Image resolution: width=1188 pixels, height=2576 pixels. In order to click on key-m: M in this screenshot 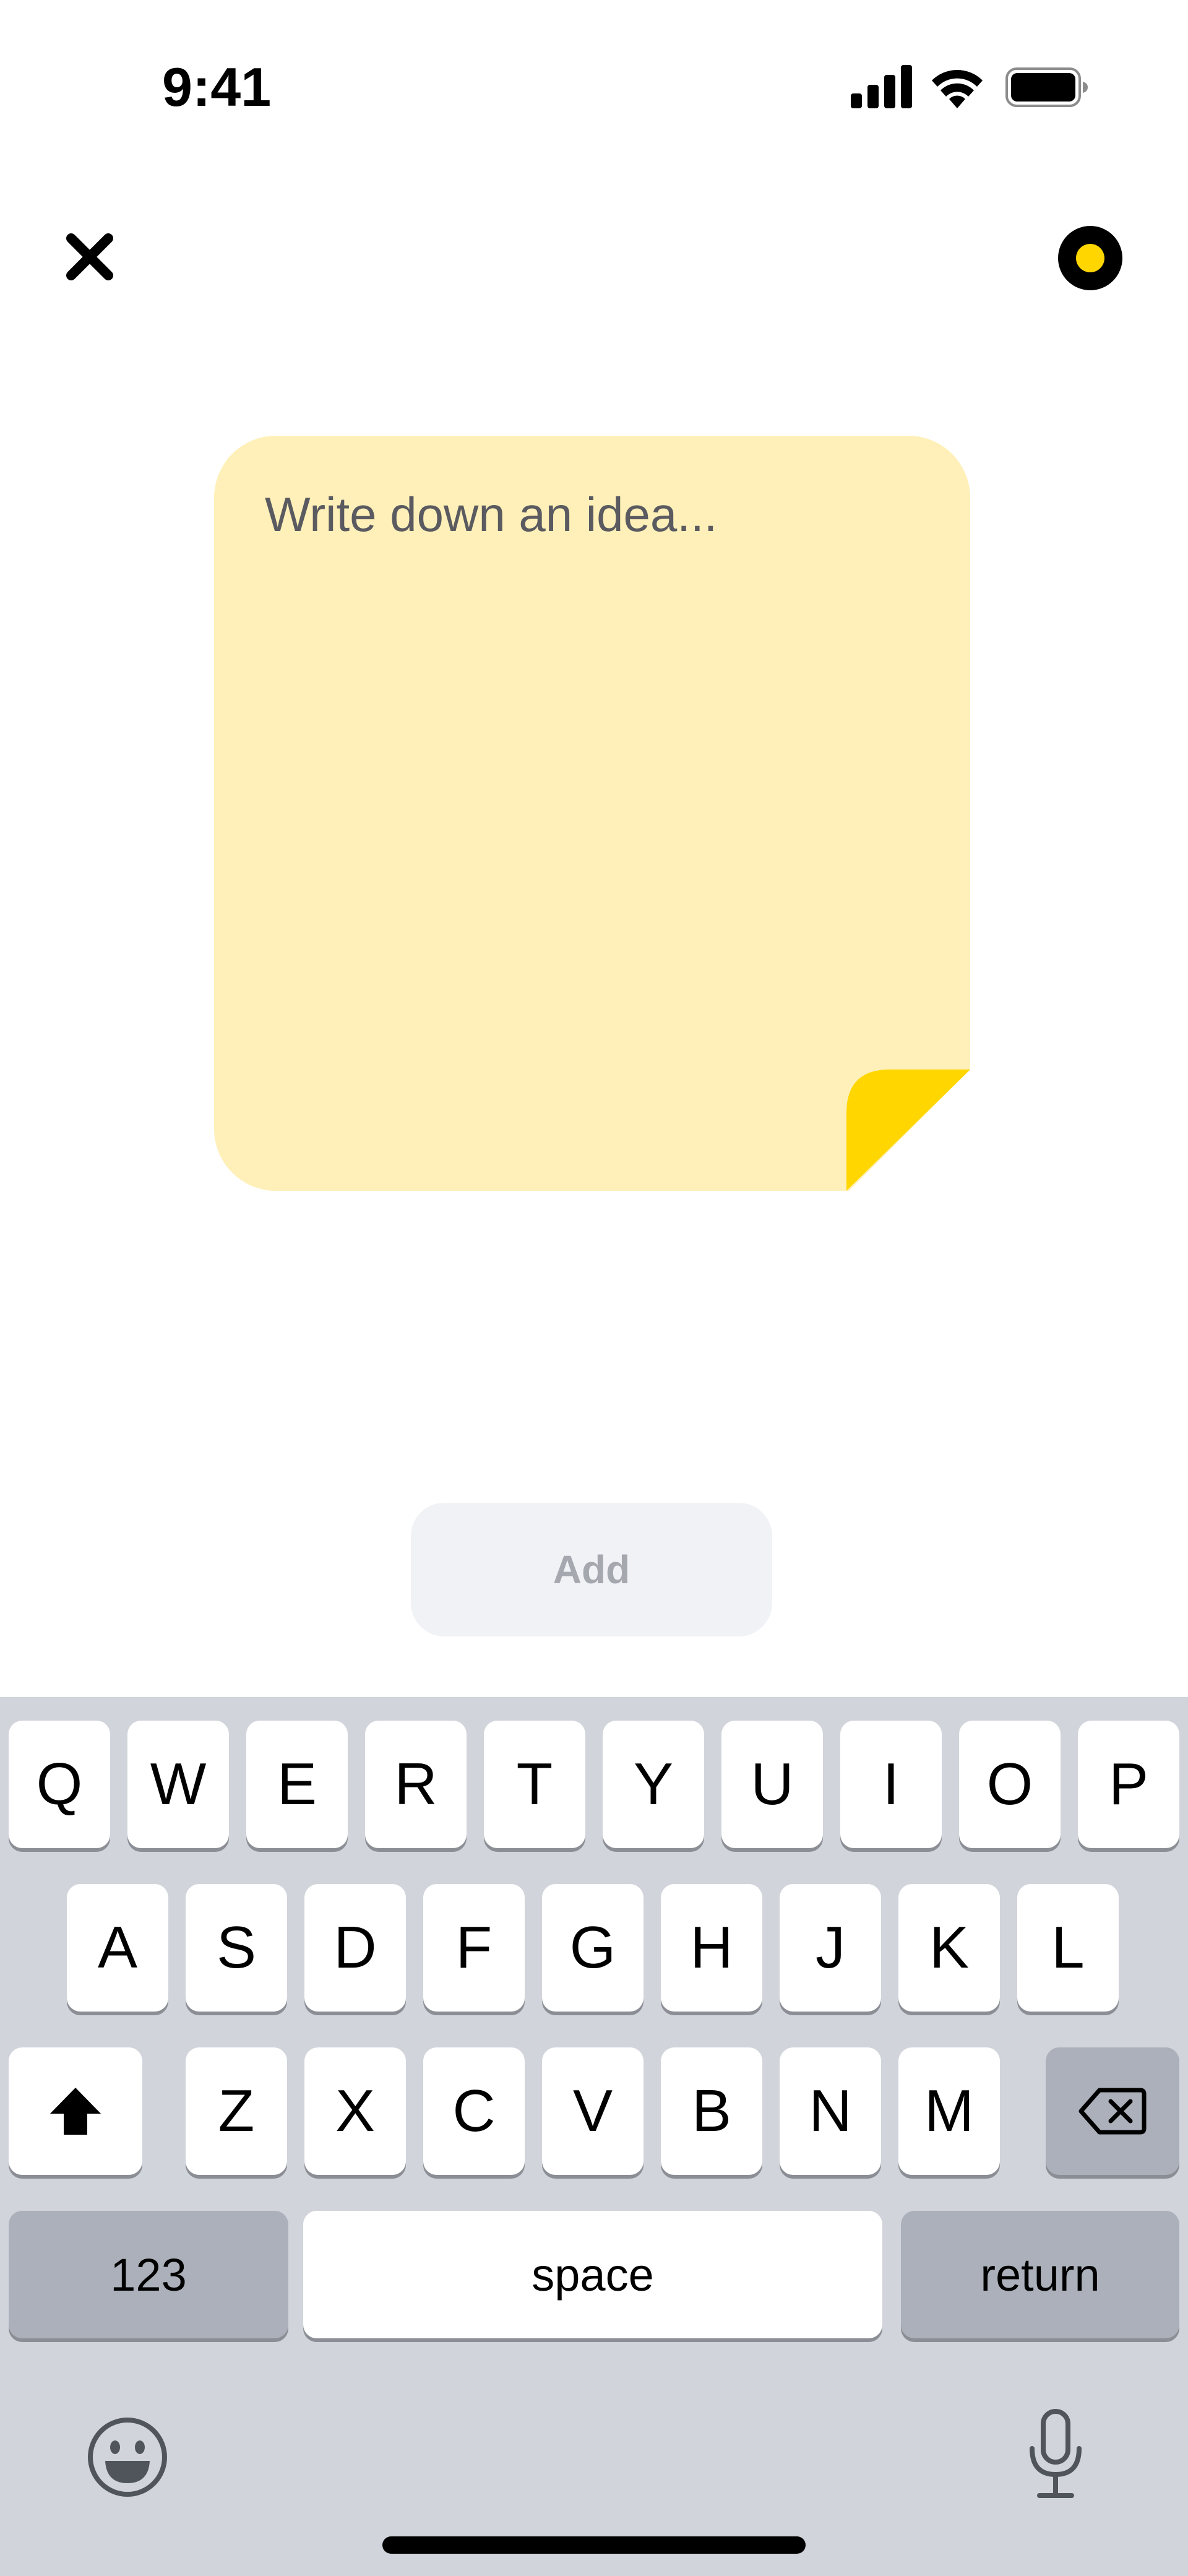, I will do `click(949, 2111)`.